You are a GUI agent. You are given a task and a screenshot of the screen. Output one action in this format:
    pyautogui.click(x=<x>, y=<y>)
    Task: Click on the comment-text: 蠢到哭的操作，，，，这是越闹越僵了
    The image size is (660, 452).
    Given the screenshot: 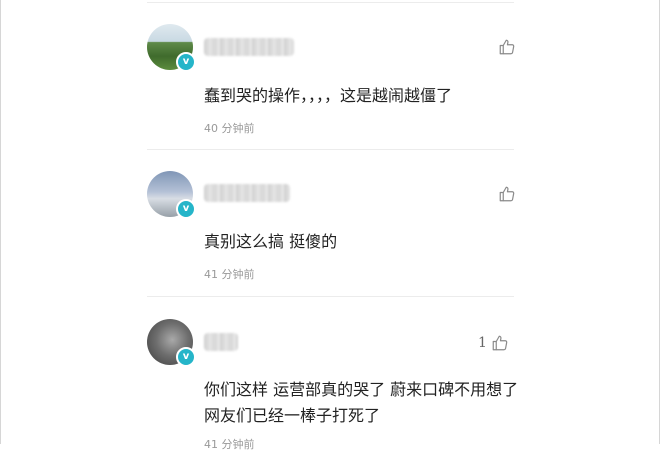 What is the action you would take?
    pyautogui.click(x=328, y=95)
    